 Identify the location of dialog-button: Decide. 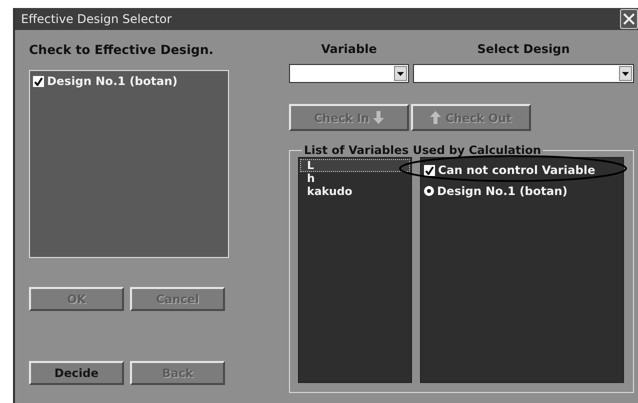
(76, 373).